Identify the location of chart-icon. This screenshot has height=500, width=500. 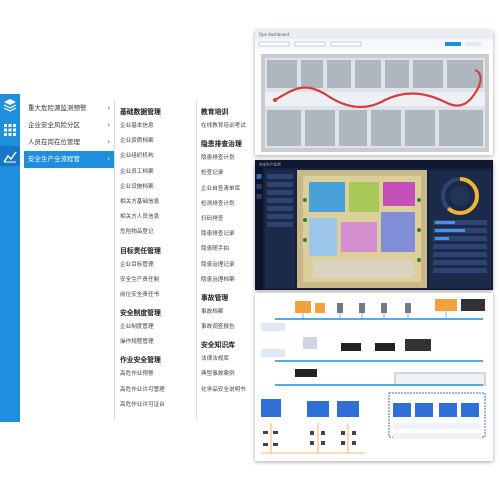
(10, 156).